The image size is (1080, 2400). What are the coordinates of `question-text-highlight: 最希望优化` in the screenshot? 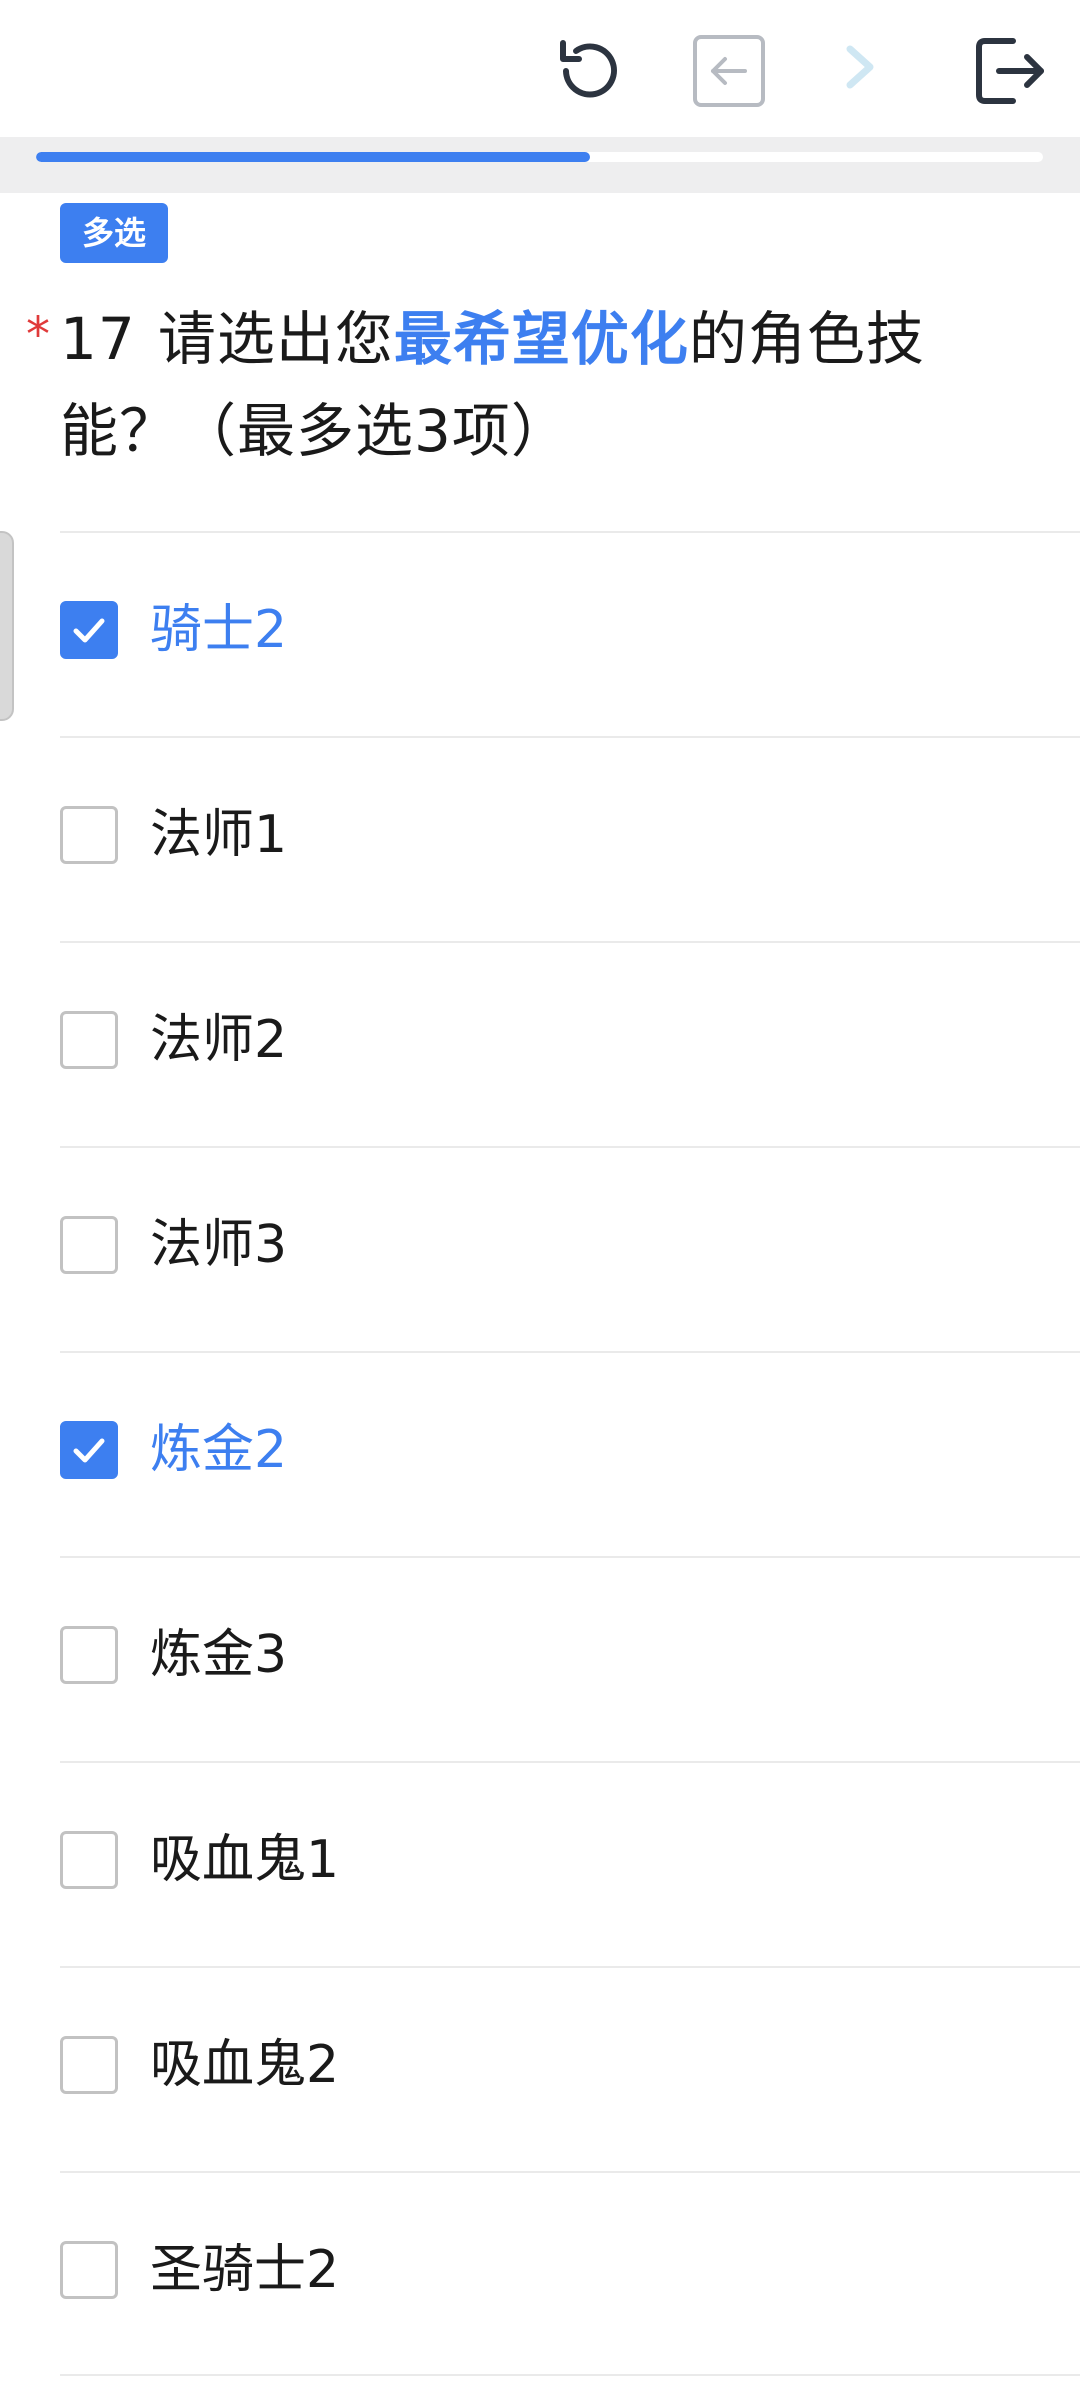 It's located at (541, 339).